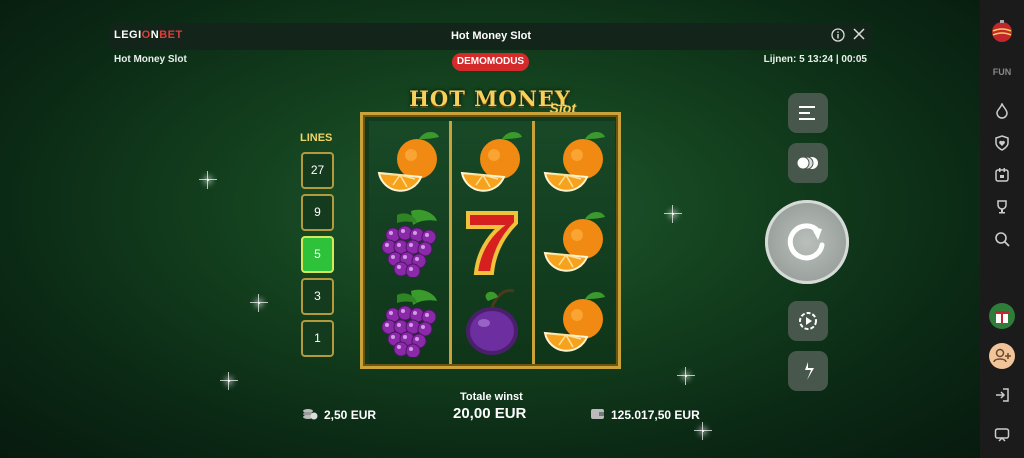  What do you see at coordinates (317, 296) in the screenshot?
I see `line-option-button: 3` at bounding box center [317, 296].